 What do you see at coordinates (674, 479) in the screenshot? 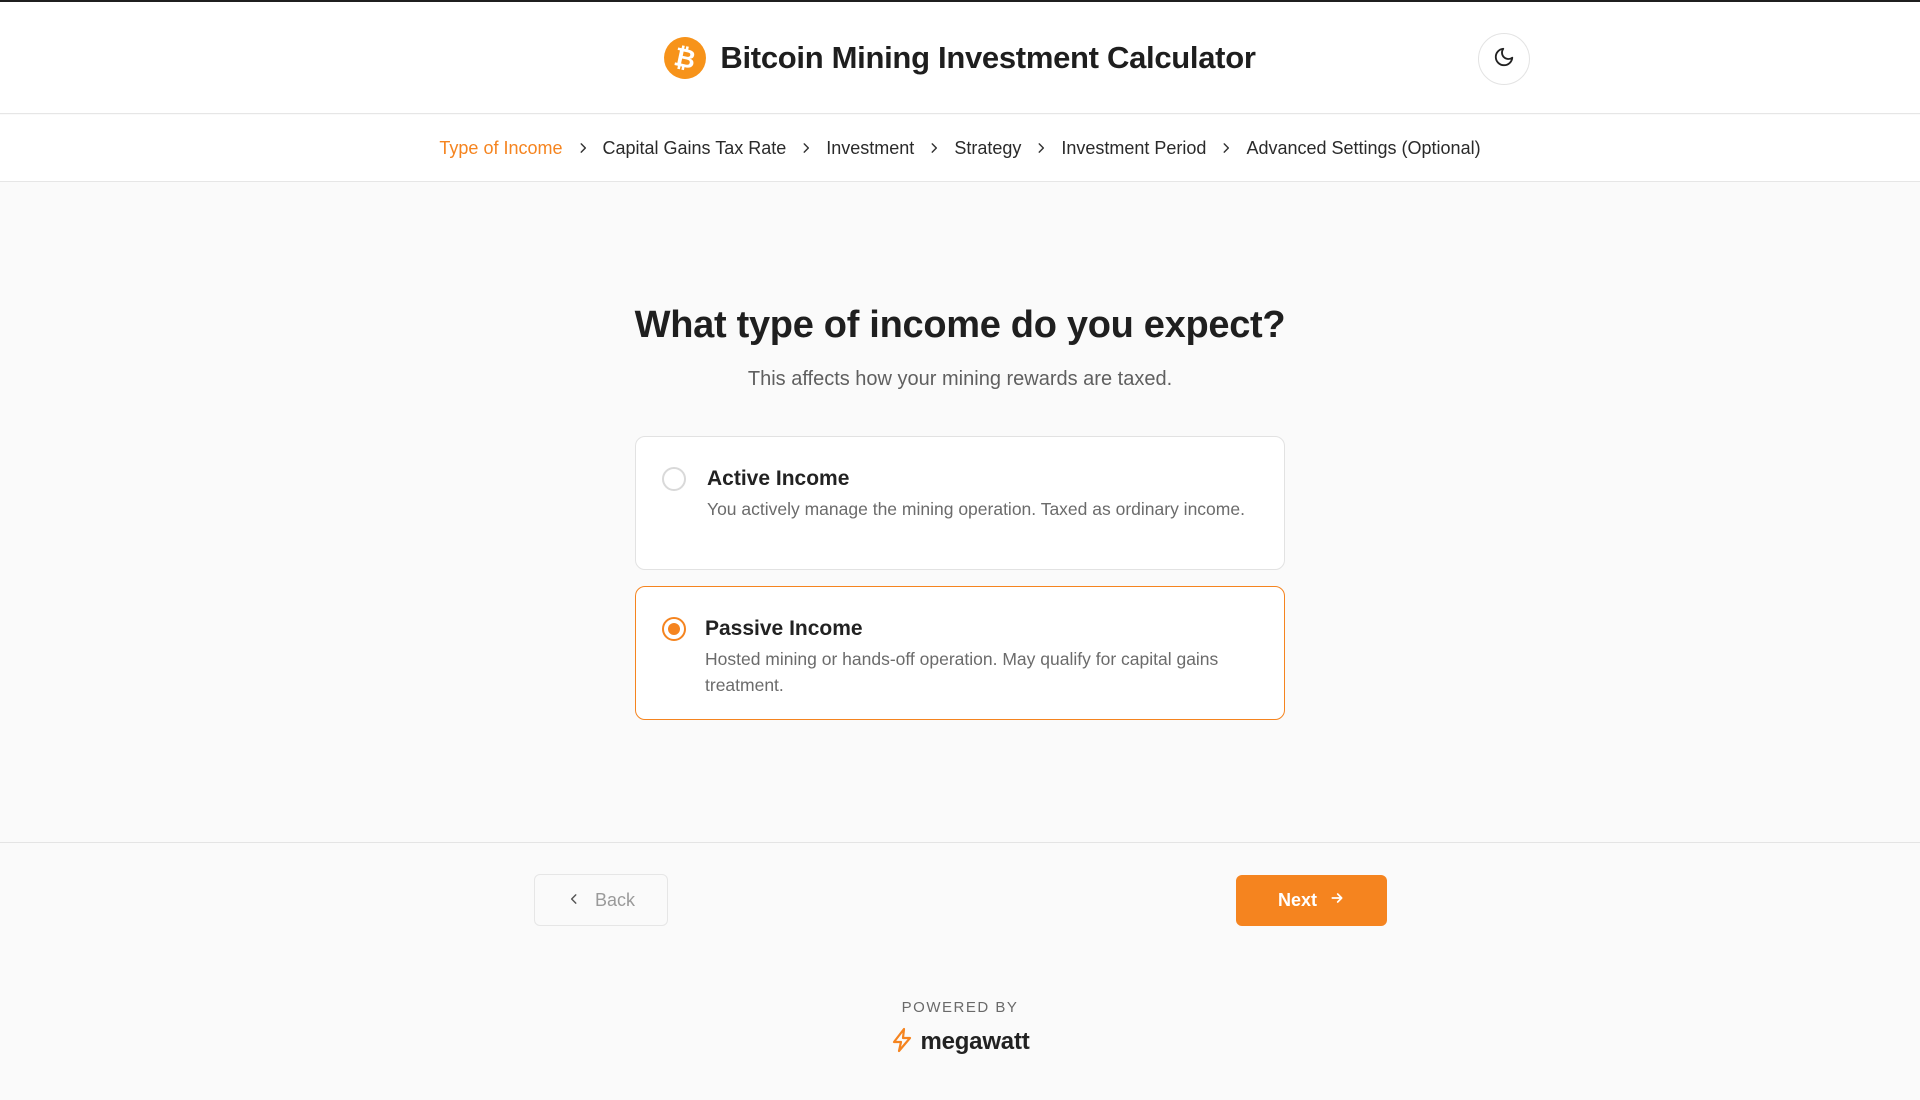
I see `radio-active-income` at bounding box center [674, 479].